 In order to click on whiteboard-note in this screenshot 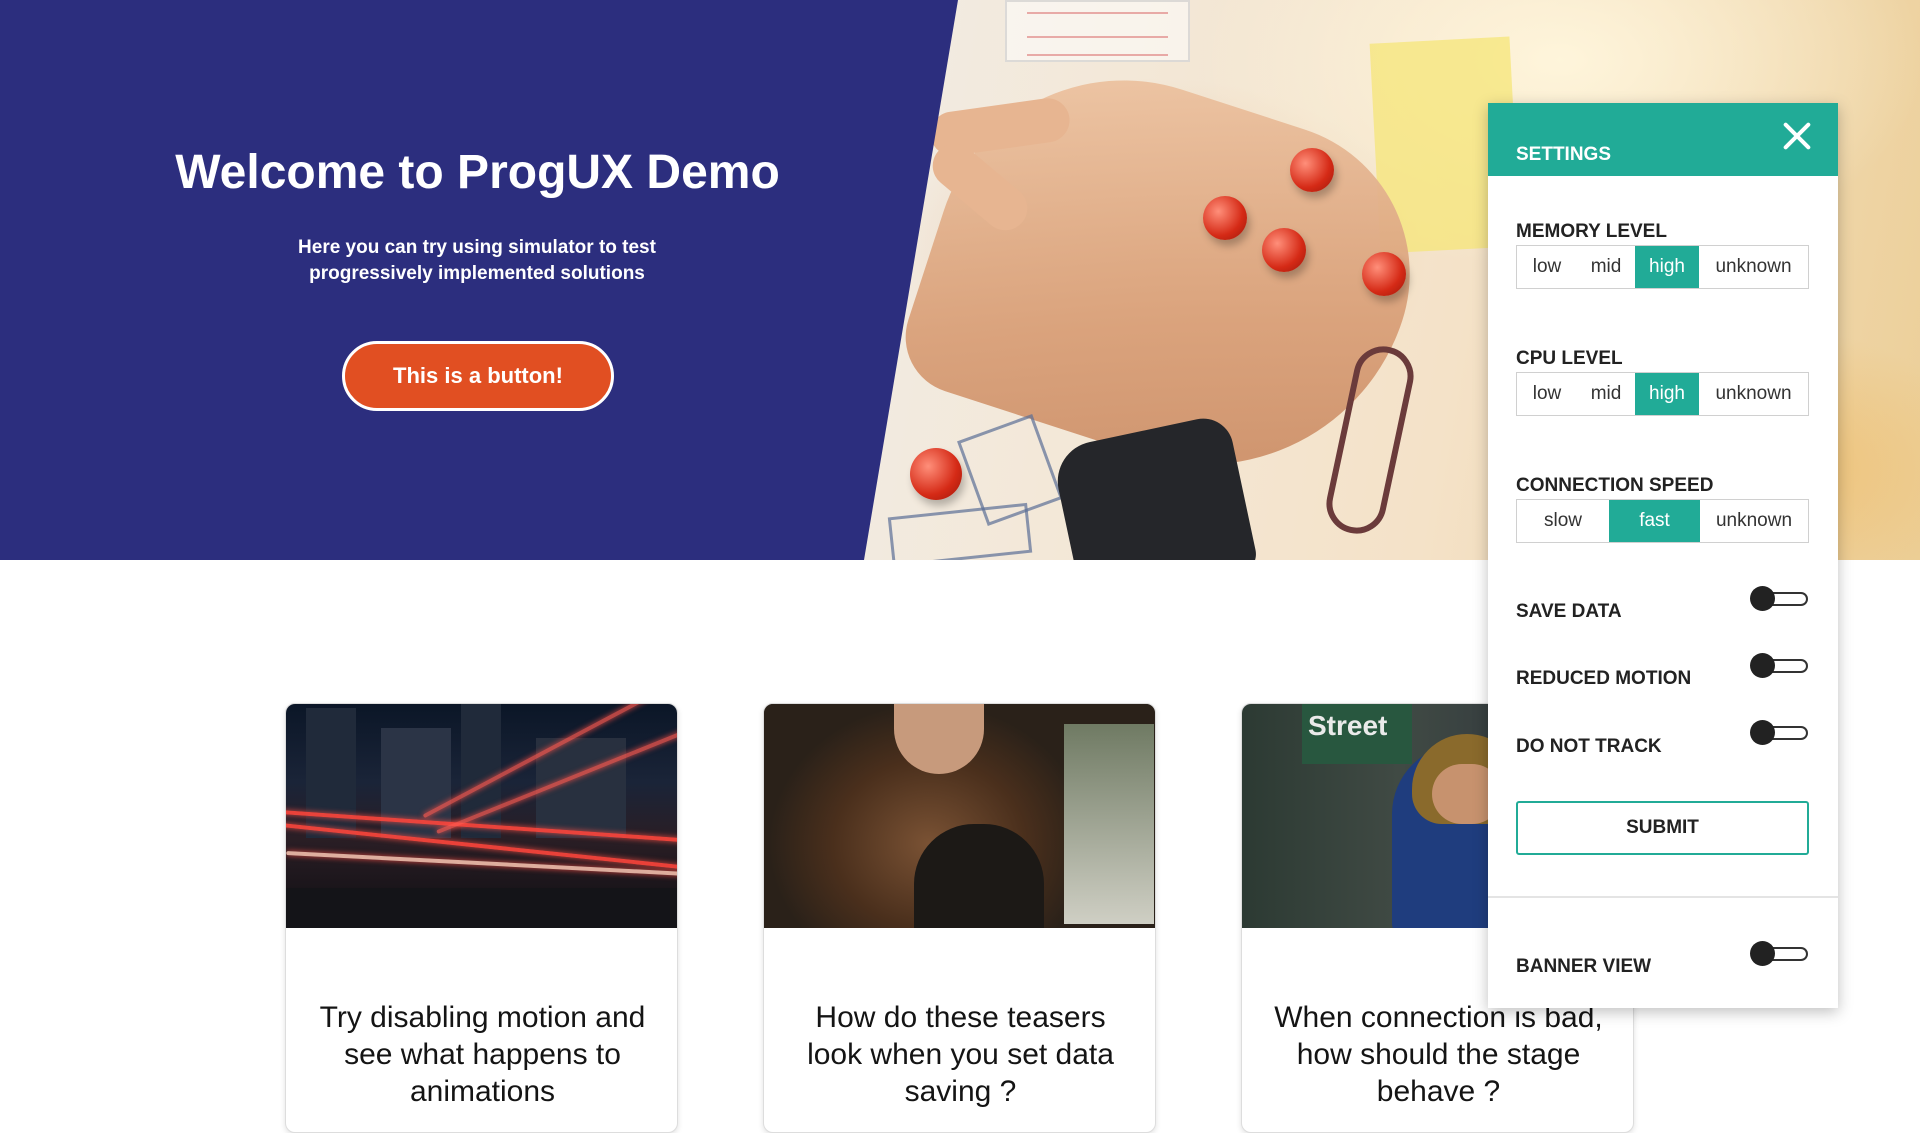, I will do `click(1097, 31)`.